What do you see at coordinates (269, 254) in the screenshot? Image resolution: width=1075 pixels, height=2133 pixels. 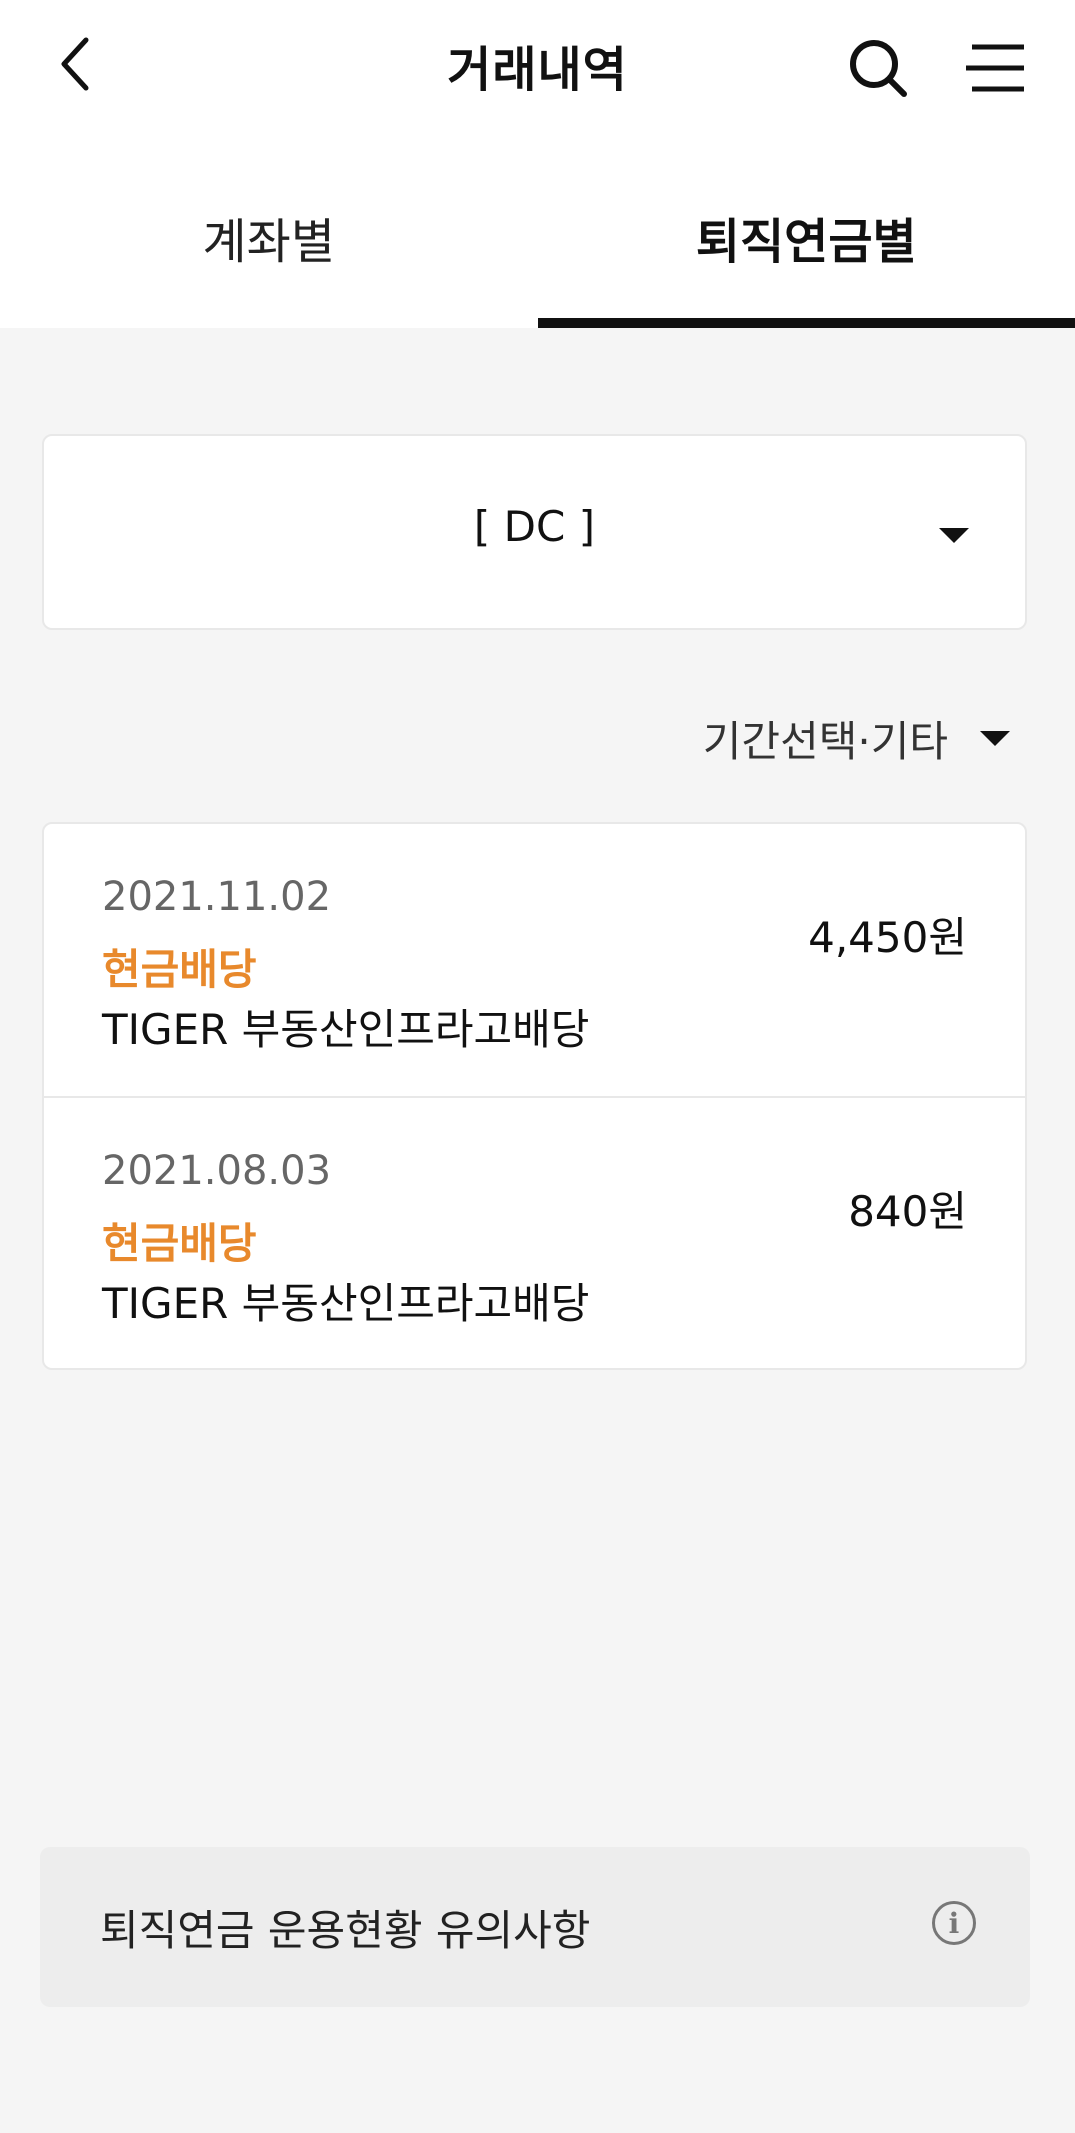 I see `tab-by-account: 계좌별` at bounding box center [269, 254].